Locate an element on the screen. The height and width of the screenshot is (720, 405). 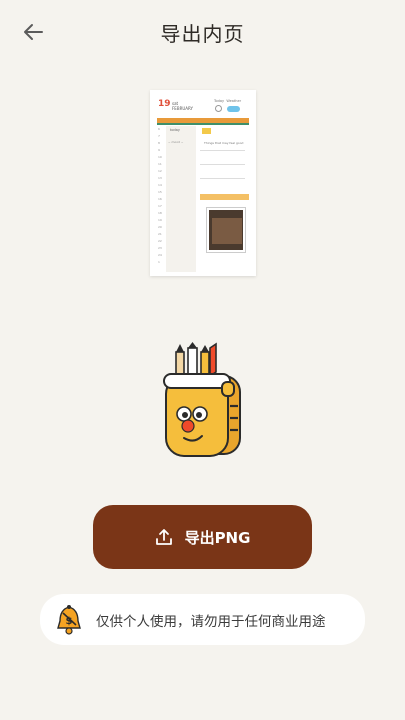
preview-today-label: today is located at coordinates (175, 130).